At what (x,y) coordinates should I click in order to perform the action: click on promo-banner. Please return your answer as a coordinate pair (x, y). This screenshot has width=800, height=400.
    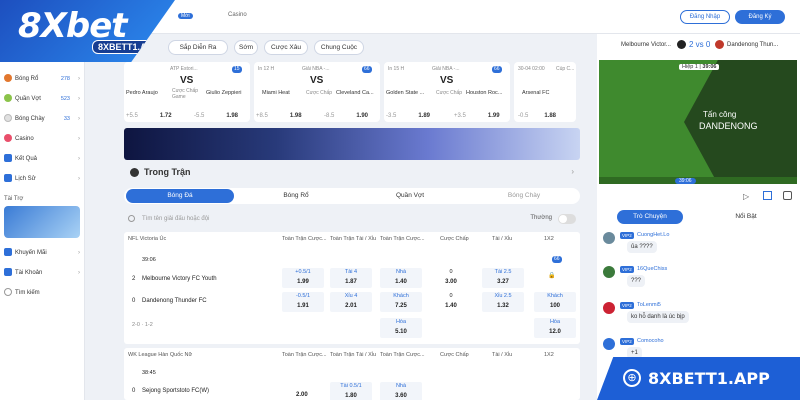
    Looking at the image, I should click on (352, 144).